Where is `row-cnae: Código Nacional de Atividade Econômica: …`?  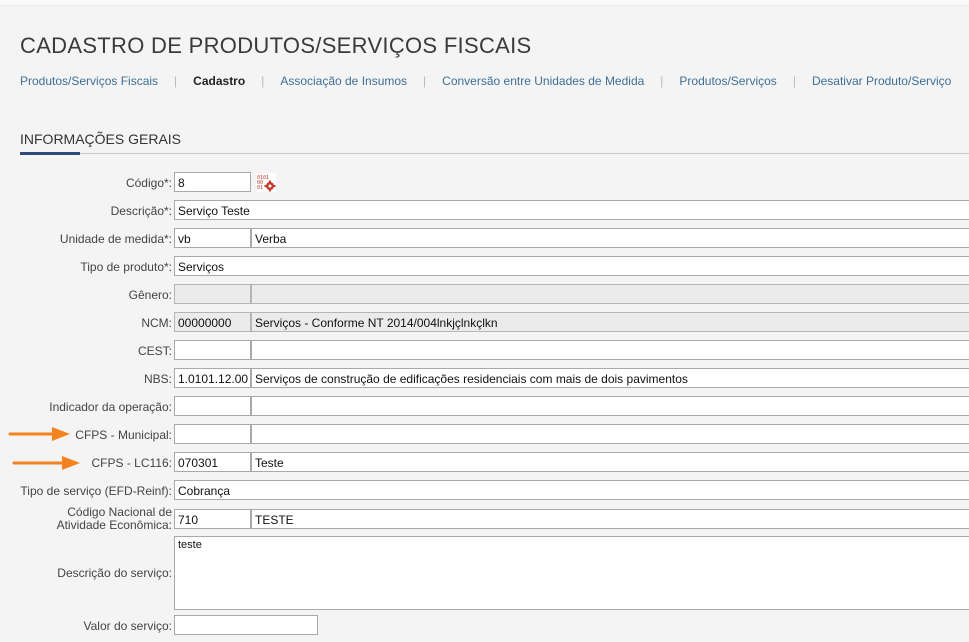
row-cnae: Código Nacional de Atividade Econômica: … is located at coordinates (484, 519).